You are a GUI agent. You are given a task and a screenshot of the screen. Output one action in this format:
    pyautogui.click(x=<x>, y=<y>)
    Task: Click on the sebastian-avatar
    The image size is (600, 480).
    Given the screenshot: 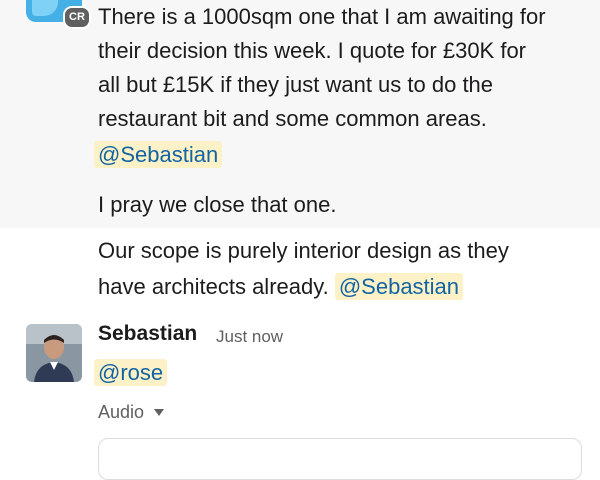 What is the action you would take?
    pyautogui.click(x=54, y=353)
    